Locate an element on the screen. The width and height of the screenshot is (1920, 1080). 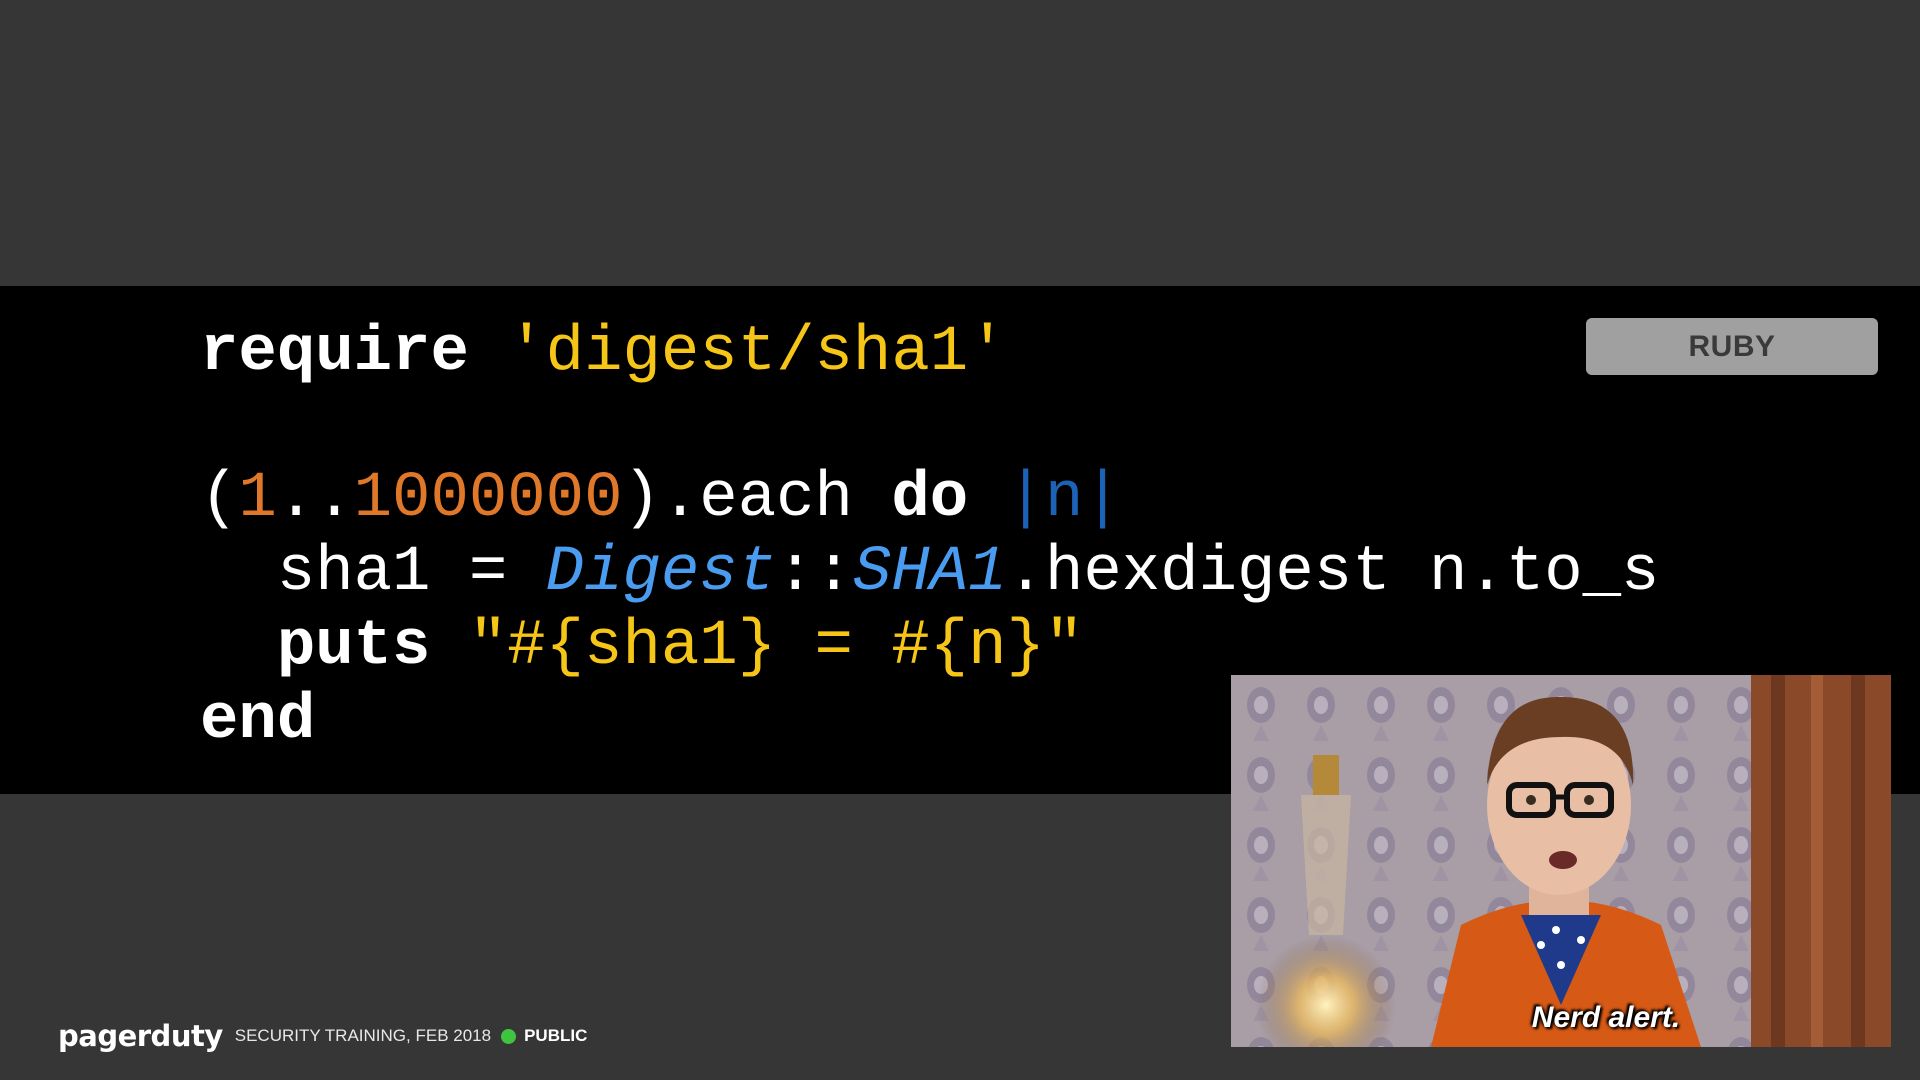
code-line-4: puts "#{sha1} = #{n}" is located at coordinates (642, 647).